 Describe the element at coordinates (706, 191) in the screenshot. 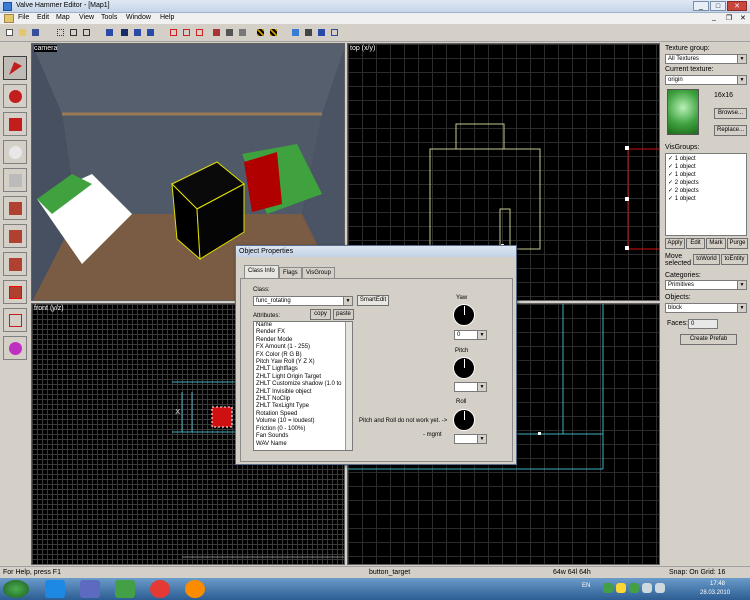

I see `visgroup-item: ✓ 2 objects` at that location.